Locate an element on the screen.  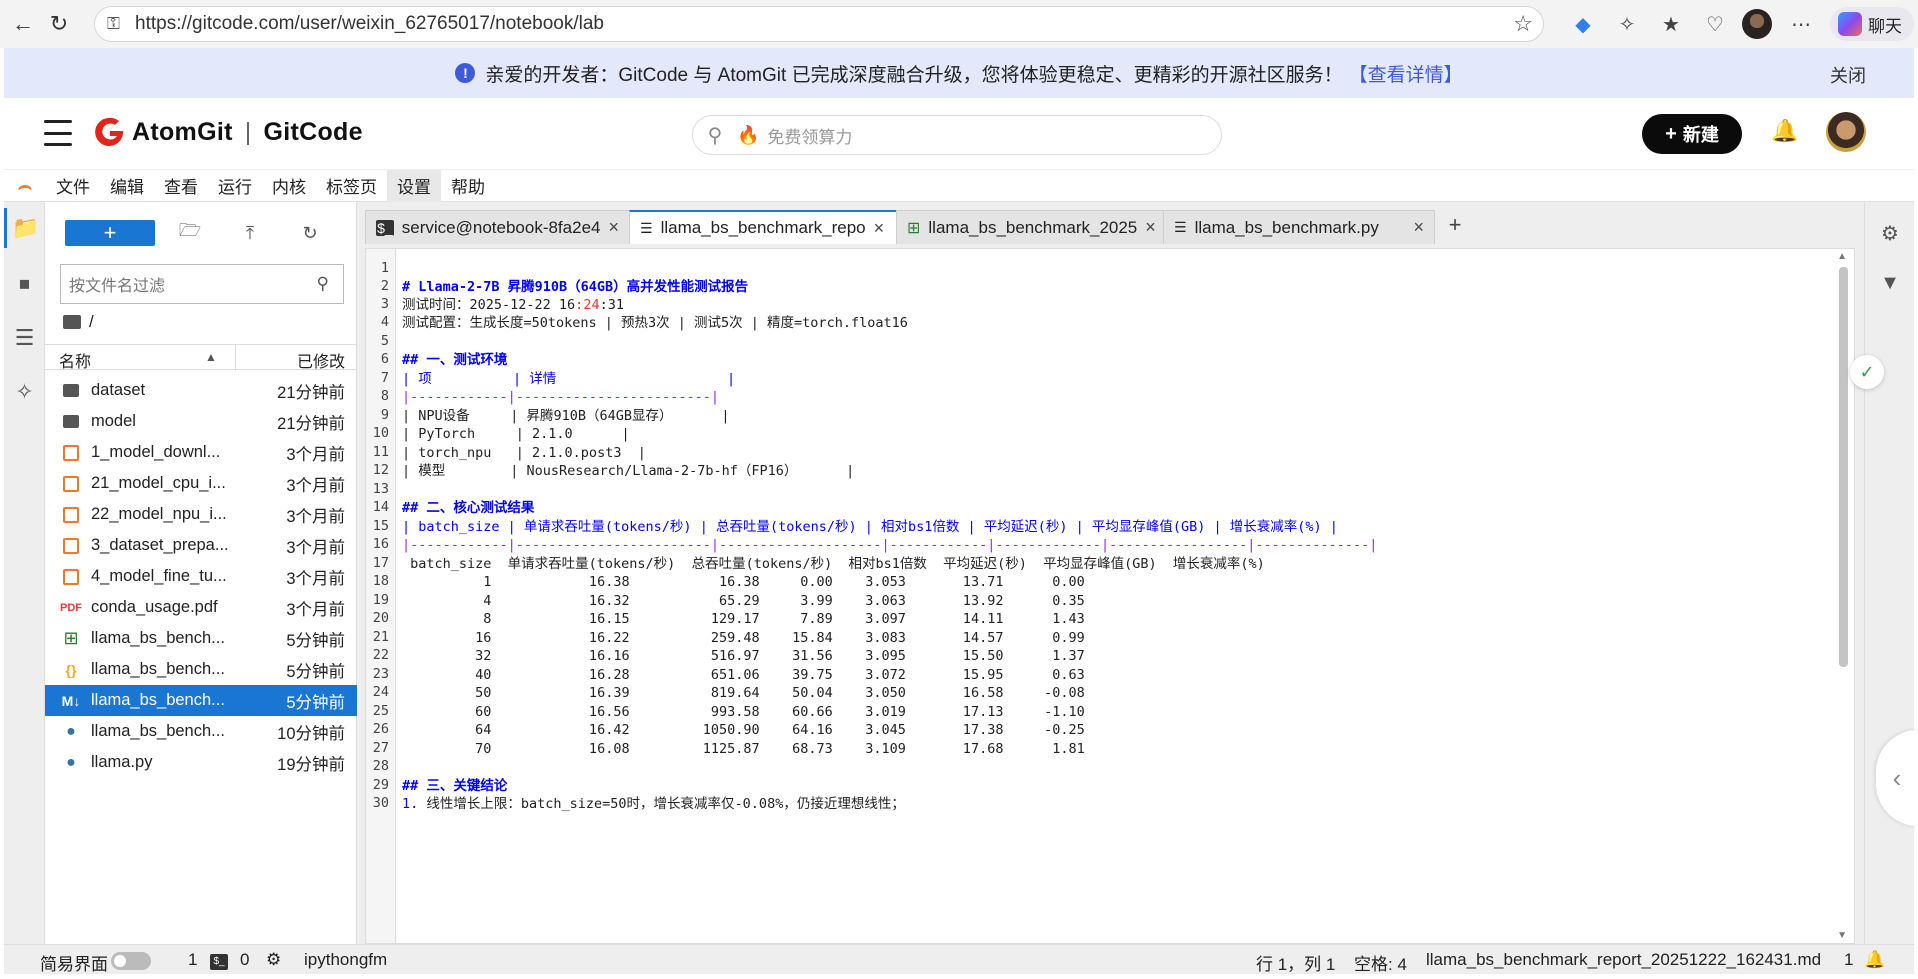
banner-details-link: 【查看详情】 is located at coordinates (1406, 73).